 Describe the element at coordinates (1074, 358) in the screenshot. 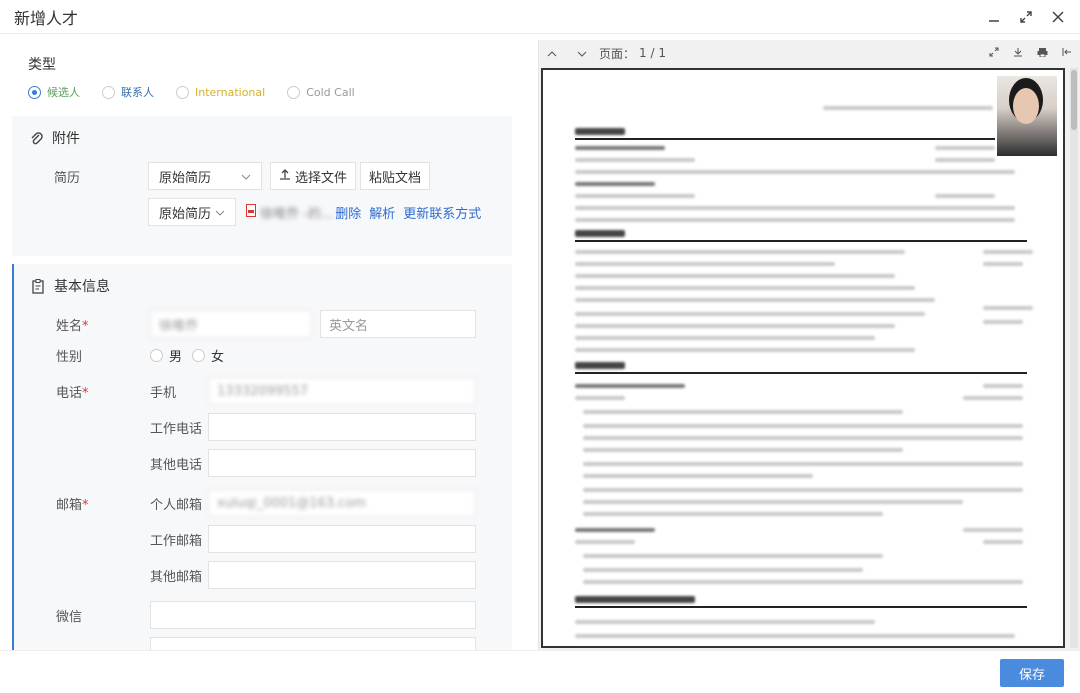

I see `preview-scrollbar` at that location.